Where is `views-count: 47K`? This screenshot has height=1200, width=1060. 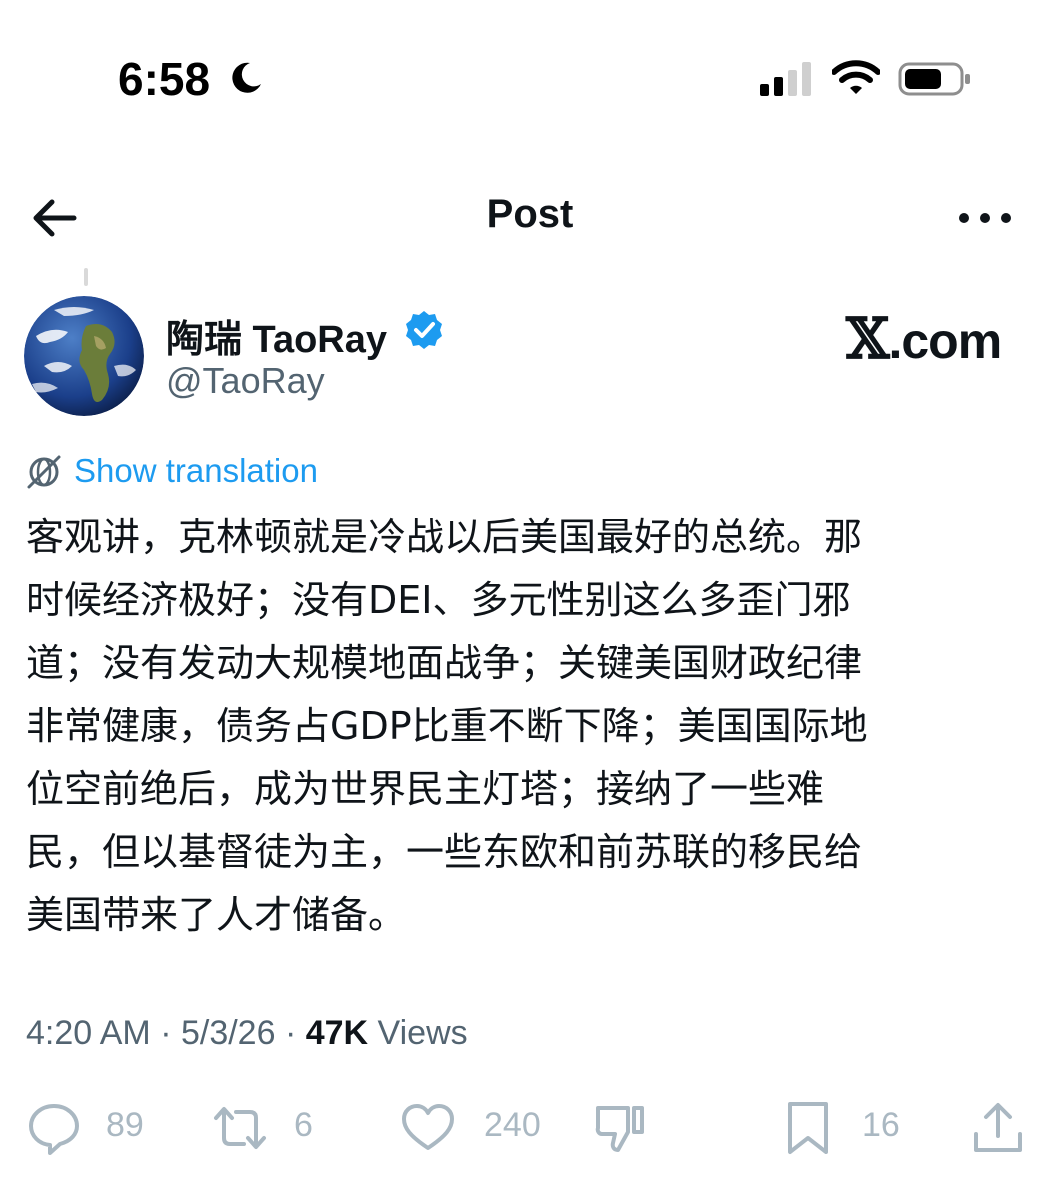 views-count: 47K is located at coordinates (337, 1033).